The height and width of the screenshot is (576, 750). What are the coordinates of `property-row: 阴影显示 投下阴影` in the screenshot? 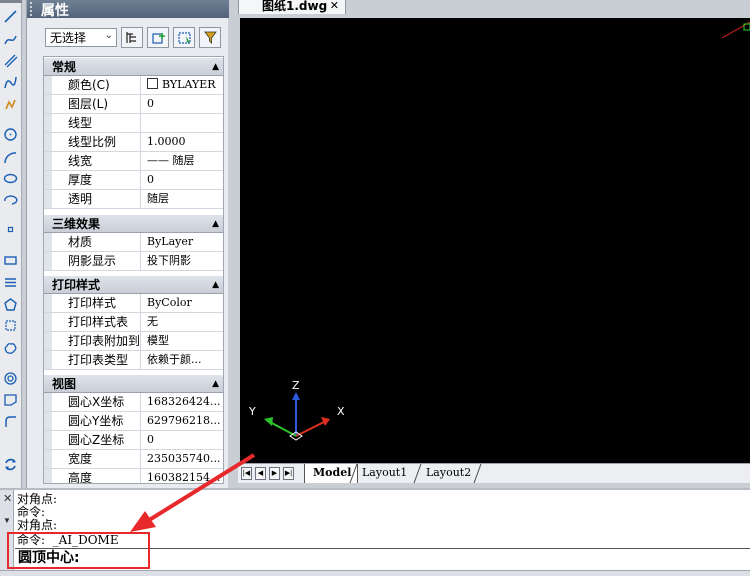 It's located at (133, 261).